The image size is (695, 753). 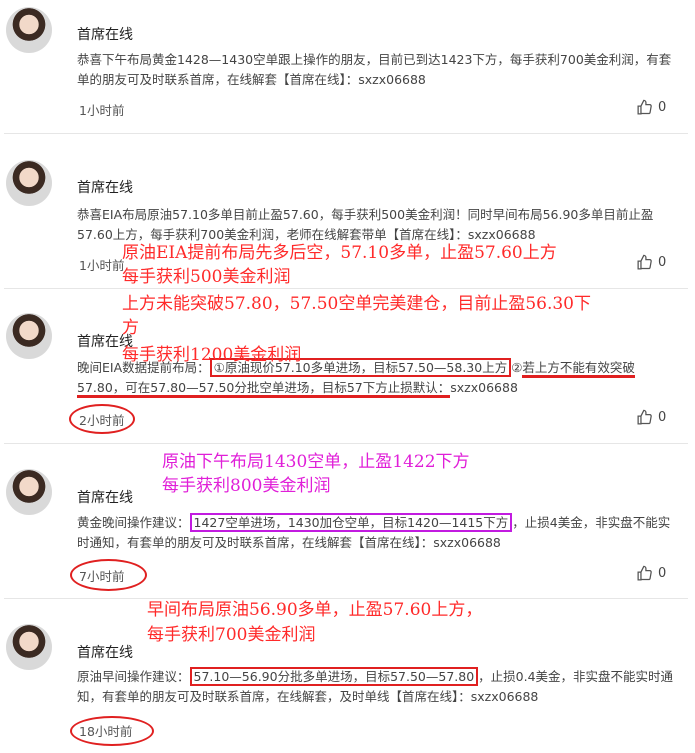 What do you see at coordinates (316, 462) in the screenshot?
I see `annotation-text: 原油下午布局1430空单，止盈1422下方` at bounding box center [316, 462].